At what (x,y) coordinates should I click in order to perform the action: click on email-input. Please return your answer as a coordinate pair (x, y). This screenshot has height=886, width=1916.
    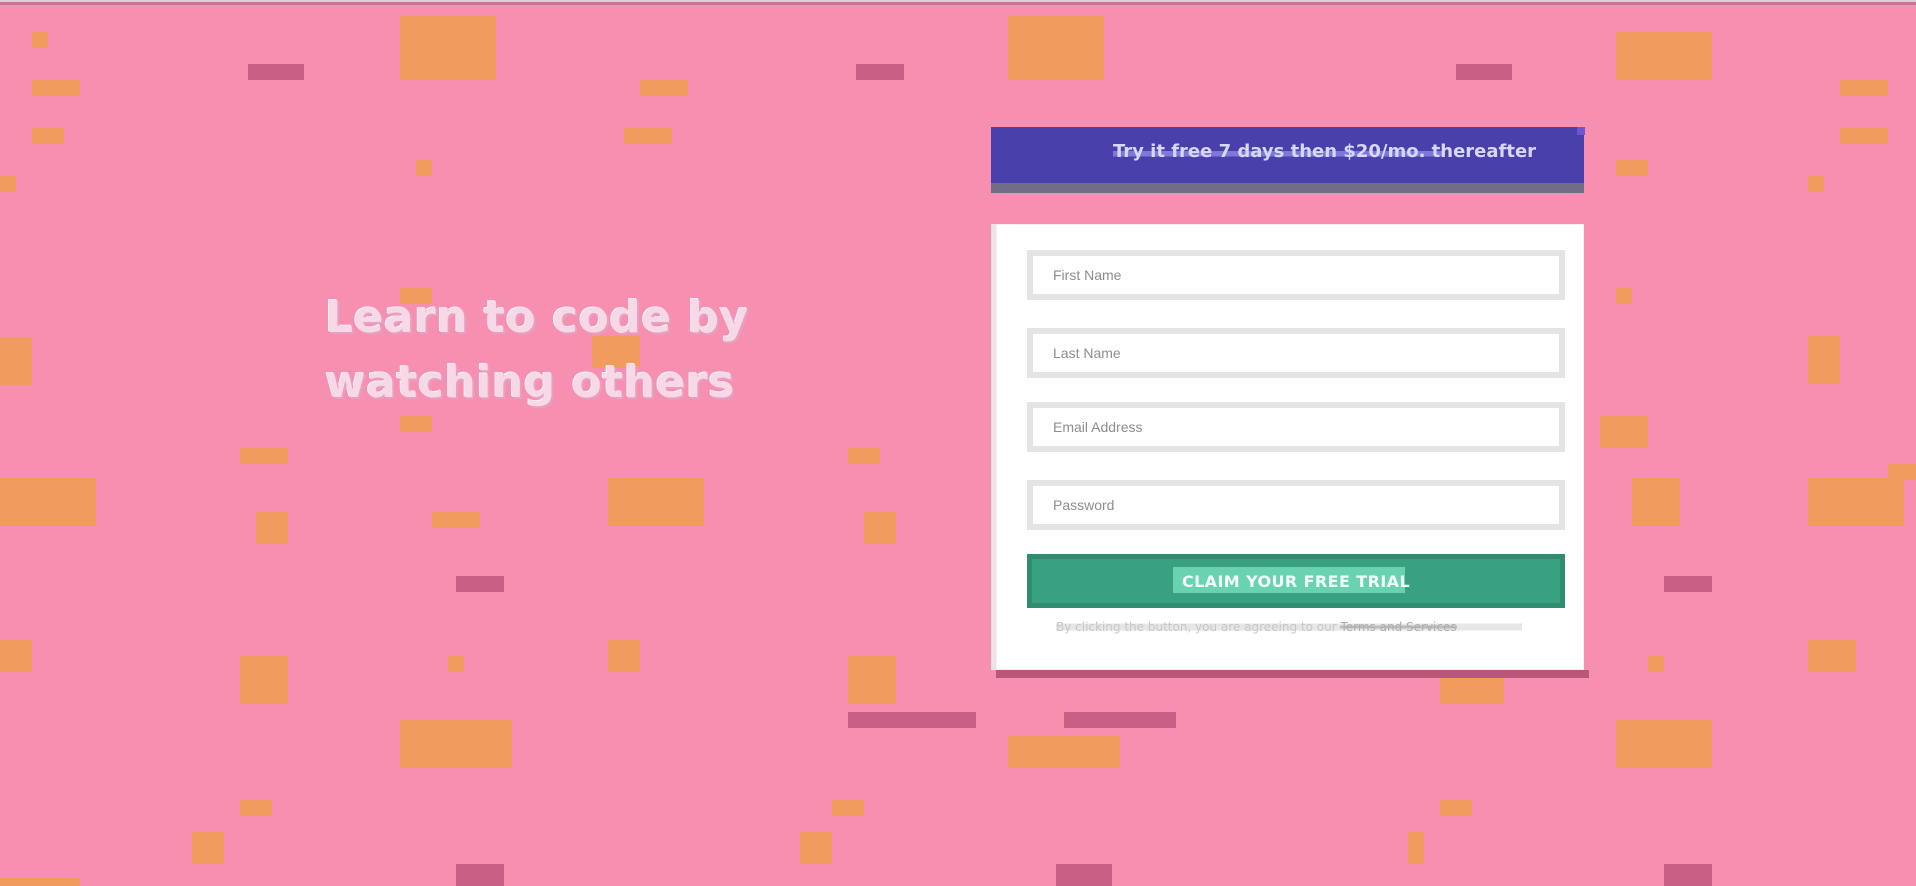
    Looking at the image, I should click on (1296, 427).